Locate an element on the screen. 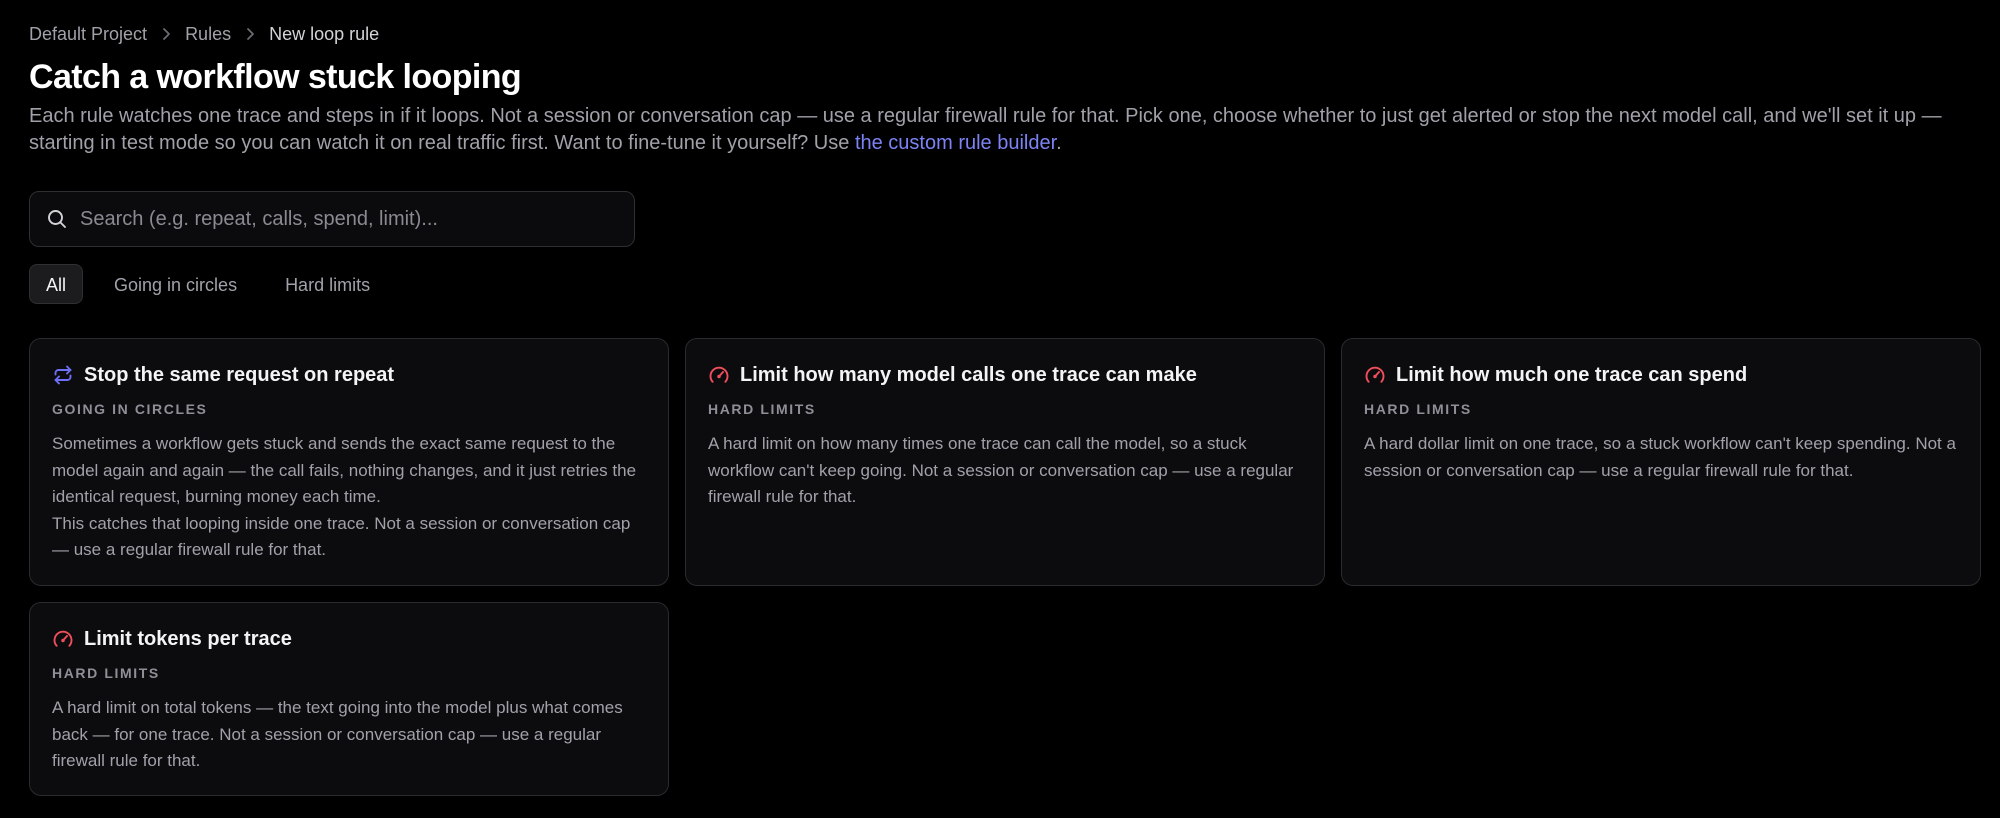 The width and height of the screenshot is (2000, 818). search-icon is located at coordinates (57, 219).